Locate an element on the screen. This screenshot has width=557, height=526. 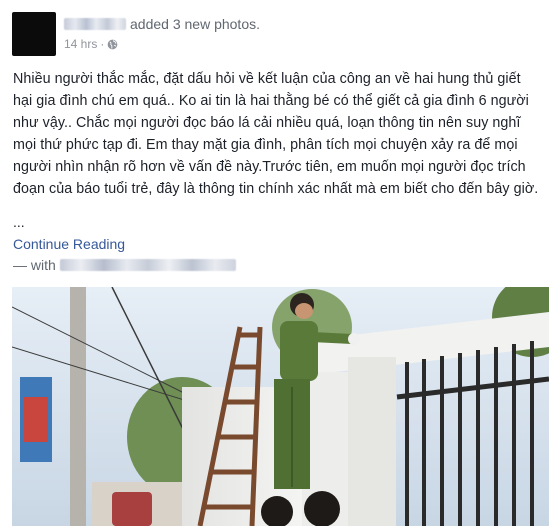
continue-reading-link: Continue Reading is located at coordinates (69, 244).